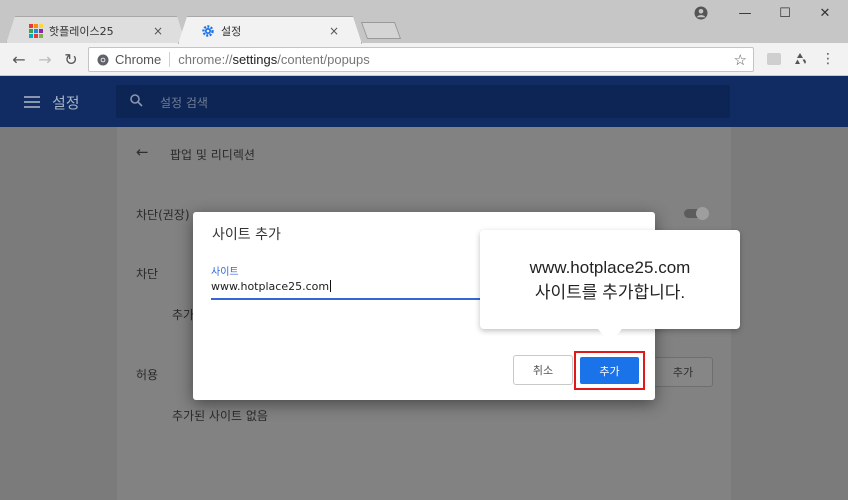 The image size is (848, 500). What do you see at coordinates (745, 13) in the screenshot?
I see `minimize-icon: —` at bounding box center [745, 13].